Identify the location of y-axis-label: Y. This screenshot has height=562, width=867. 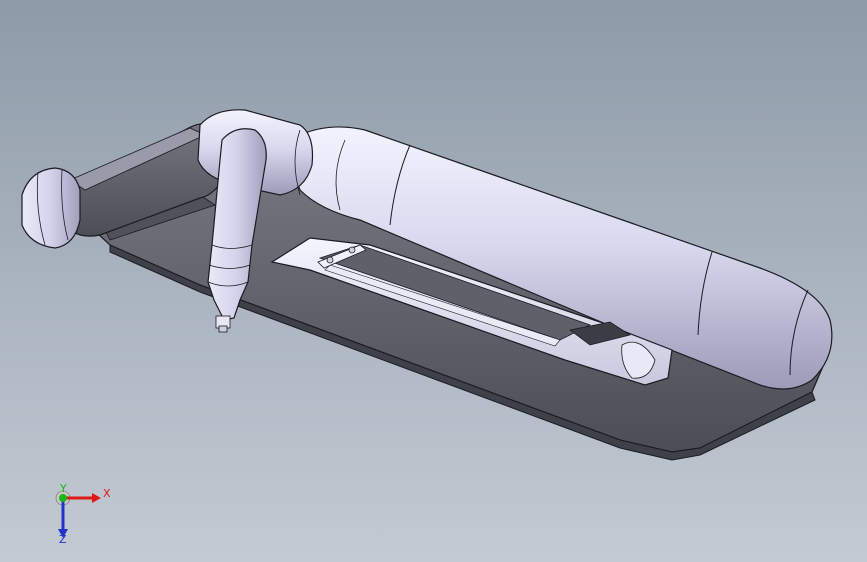
(63, 489).